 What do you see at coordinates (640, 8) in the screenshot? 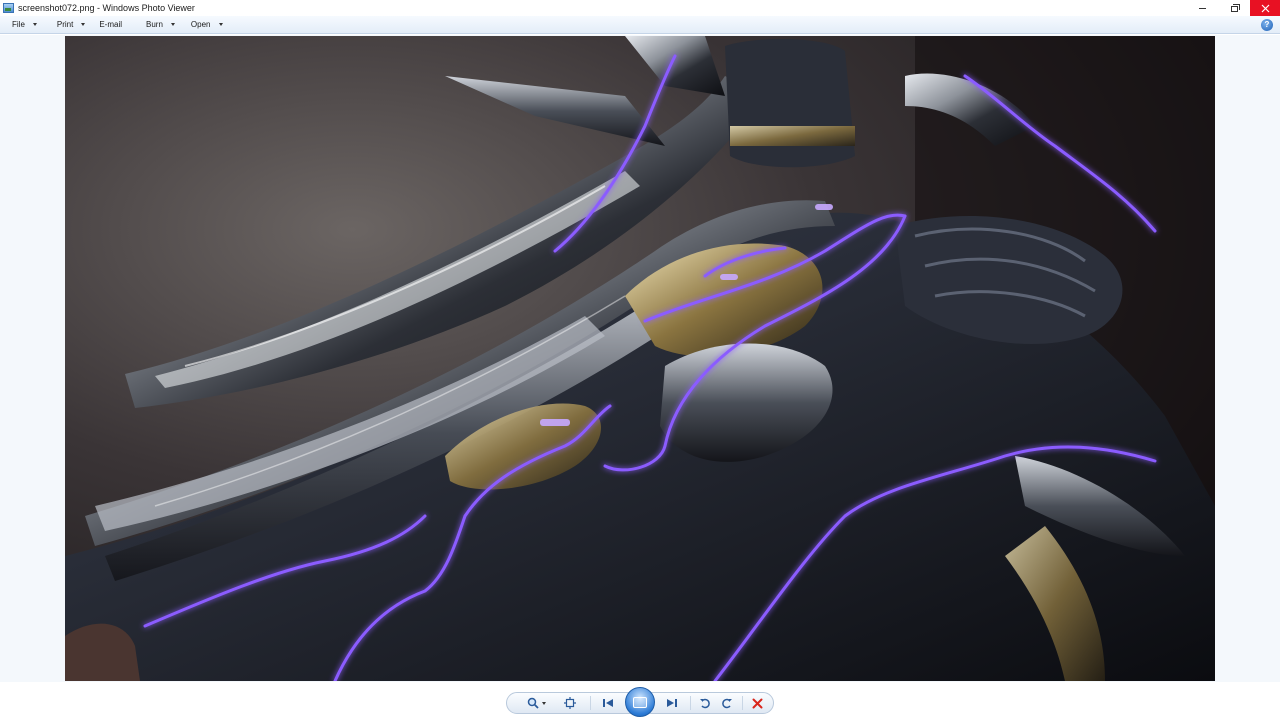
I see `title-bar: screenshot072.png - Windows Photo Viewer` at bounding box center [640, 8].